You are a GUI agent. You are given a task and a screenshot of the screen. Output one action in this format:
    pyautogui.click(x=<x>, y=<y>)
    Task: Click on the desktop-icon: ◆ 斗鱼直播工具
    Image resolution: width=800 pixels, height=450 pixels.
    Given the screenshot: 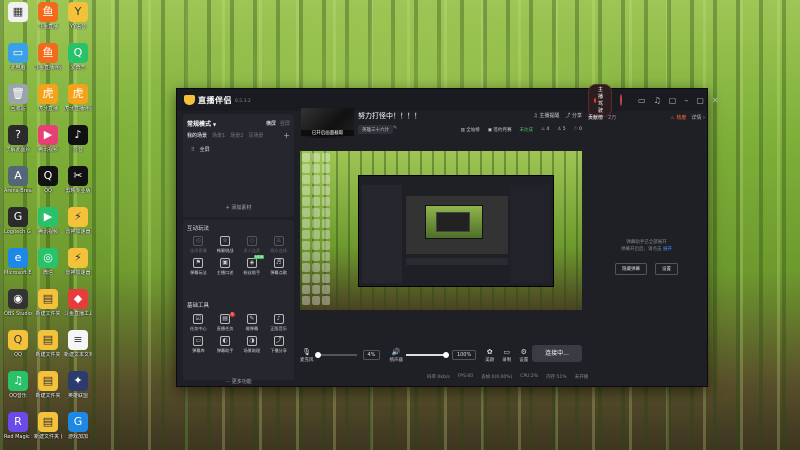 What is the action you would take?
    pyautogui.click(x=78, y=303)
    